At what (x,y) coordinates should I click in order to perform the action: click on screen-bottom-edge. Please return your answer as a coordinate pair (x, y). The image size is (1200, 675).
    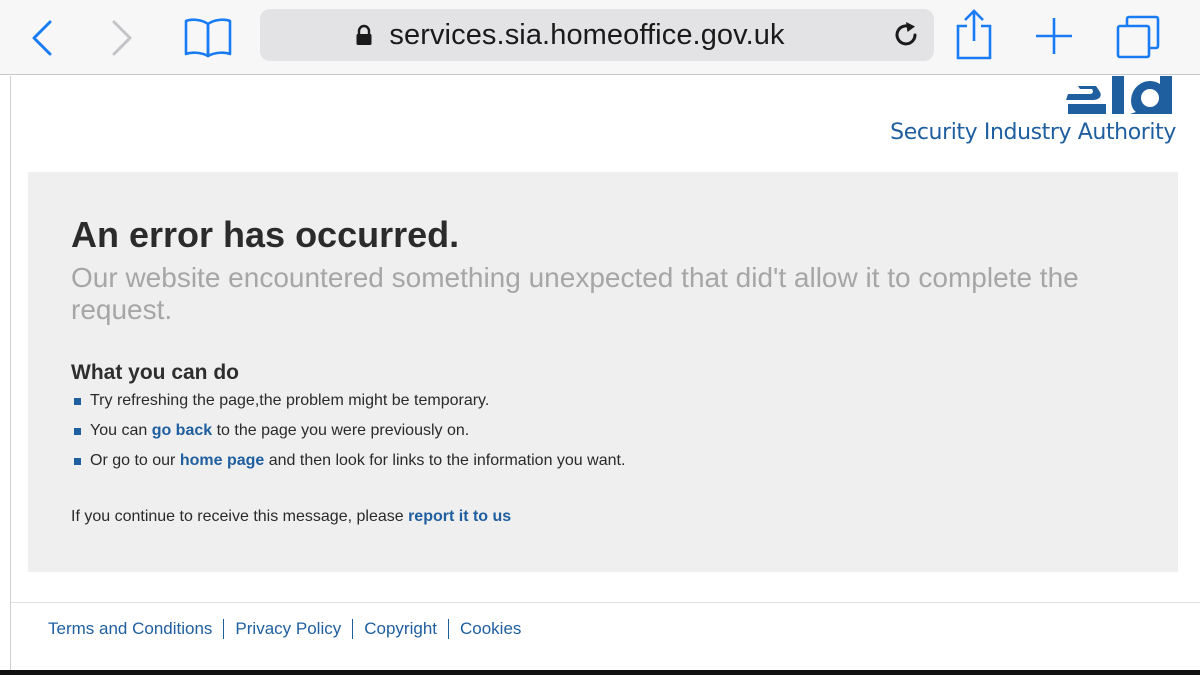
    Looking at the image, I should click on (600, 672).